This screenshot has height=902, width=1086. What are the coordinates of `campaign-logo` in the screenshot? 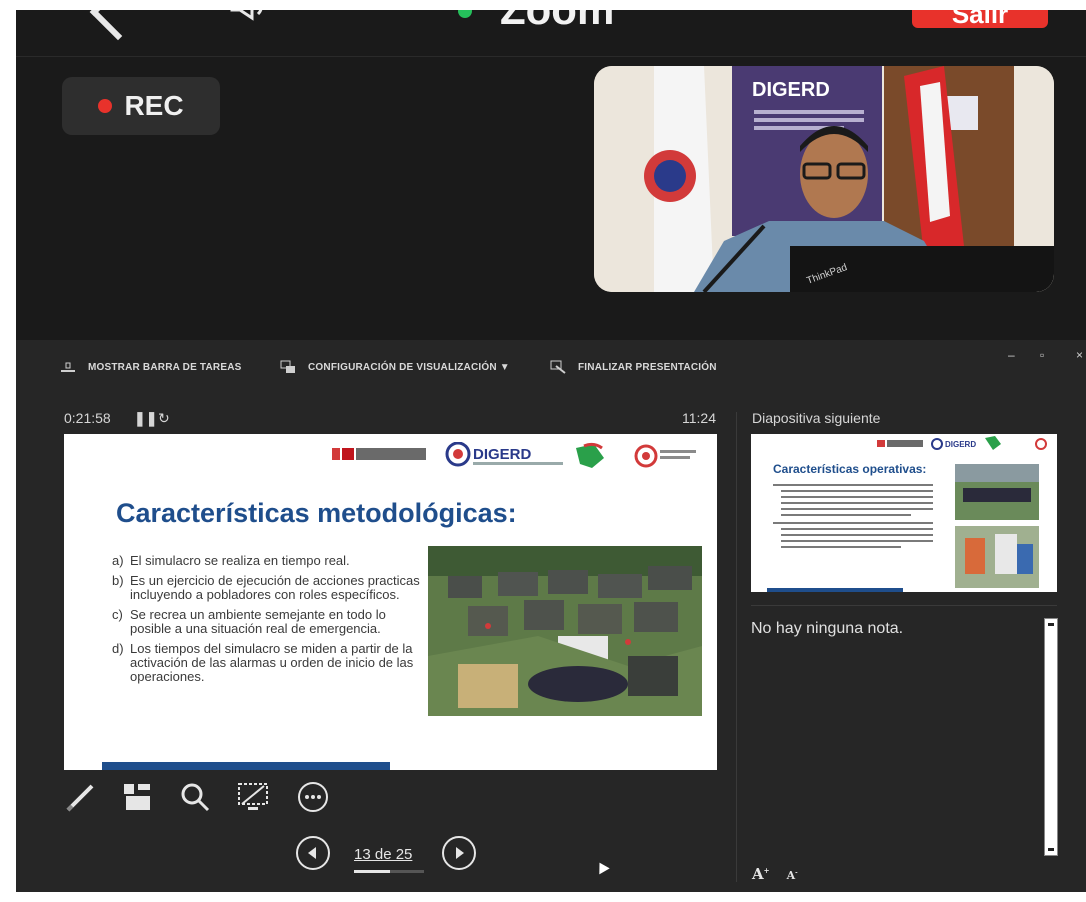 It's located at (590, 455).